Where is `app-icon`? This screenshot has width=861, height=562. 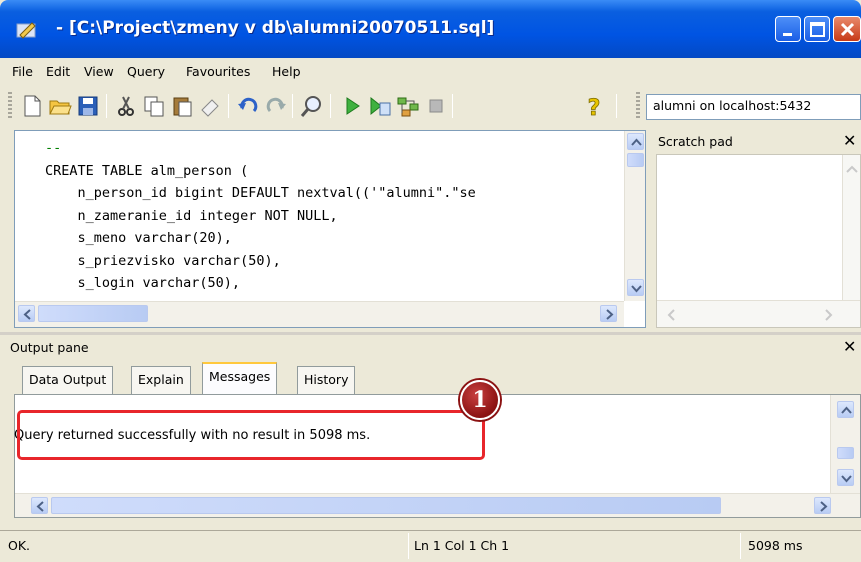
app-icon is located at coordinates (26, 30).